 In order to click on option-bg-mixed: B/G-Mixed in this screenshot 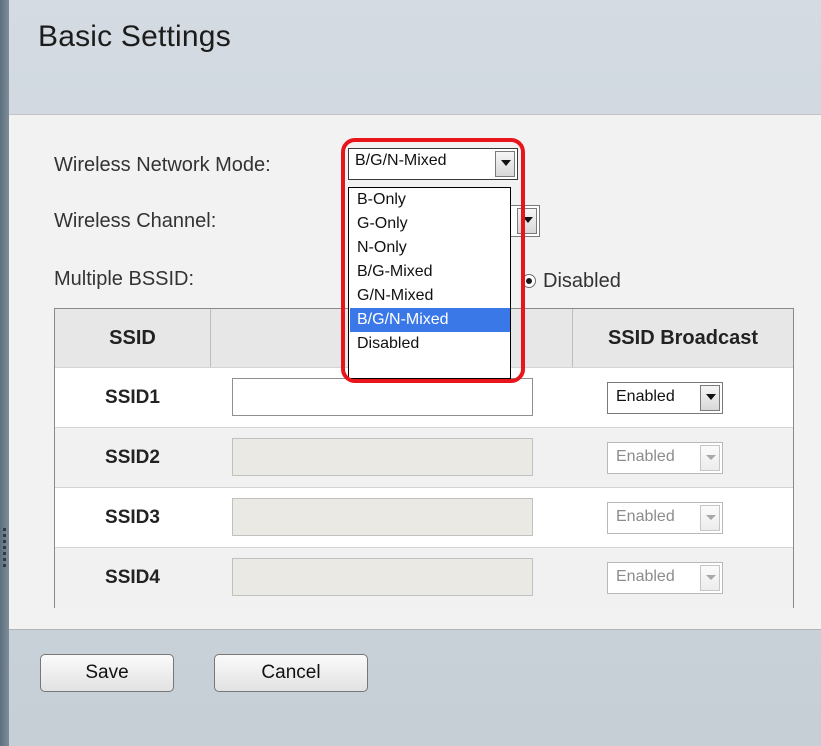, I will do `click(430, 272)`.